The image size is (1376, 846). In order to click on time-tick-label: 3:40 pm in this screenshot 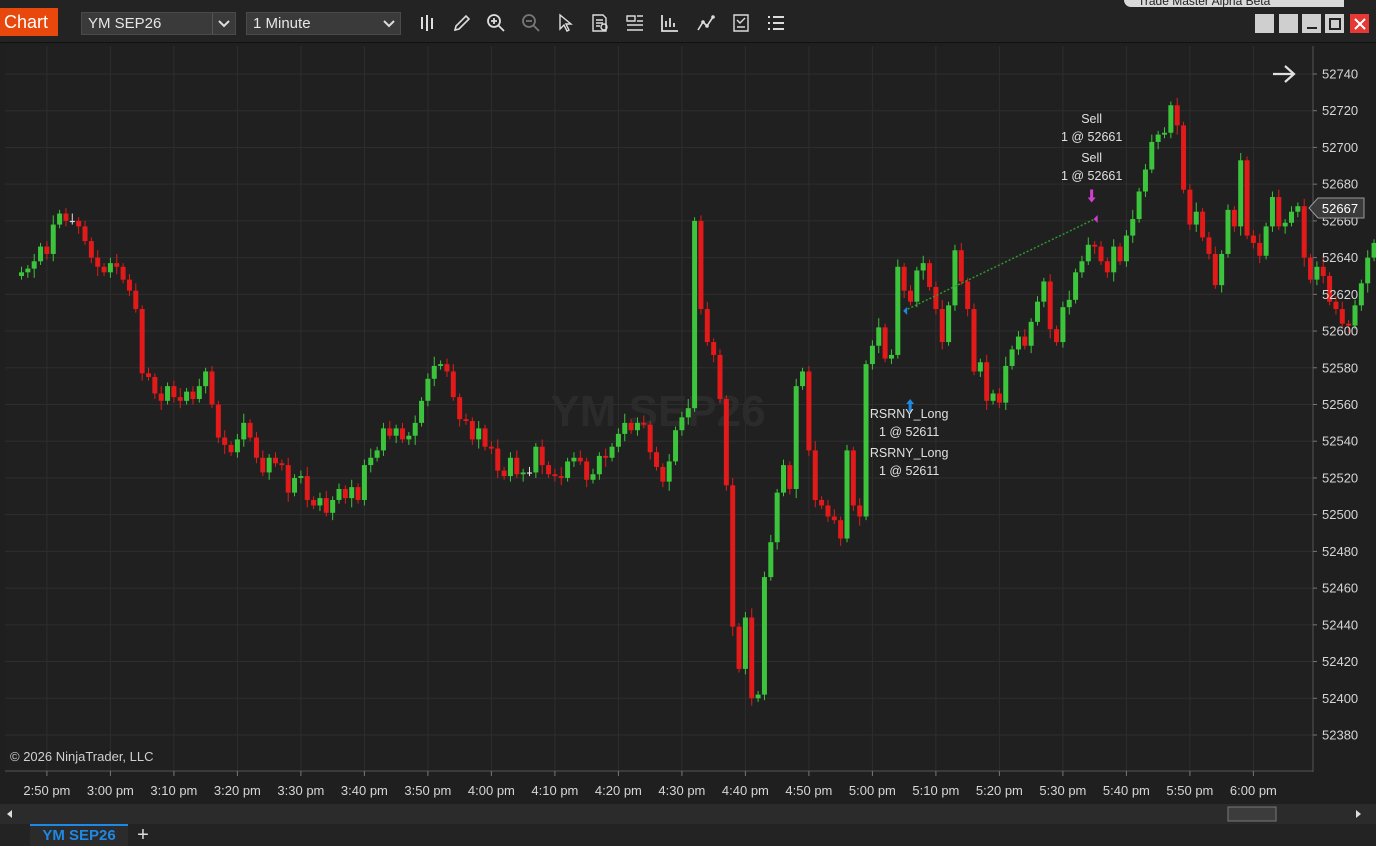, I will do `click(364, 790)`.